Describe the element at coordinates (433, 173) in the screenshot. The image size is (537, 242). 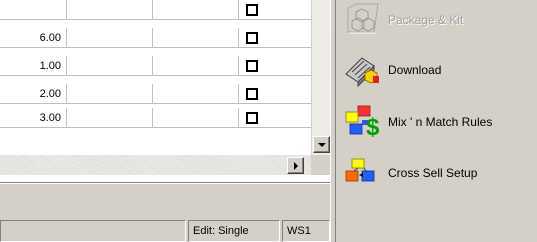
I see `cross-sell-label: Cross Sell Setup` at that location.